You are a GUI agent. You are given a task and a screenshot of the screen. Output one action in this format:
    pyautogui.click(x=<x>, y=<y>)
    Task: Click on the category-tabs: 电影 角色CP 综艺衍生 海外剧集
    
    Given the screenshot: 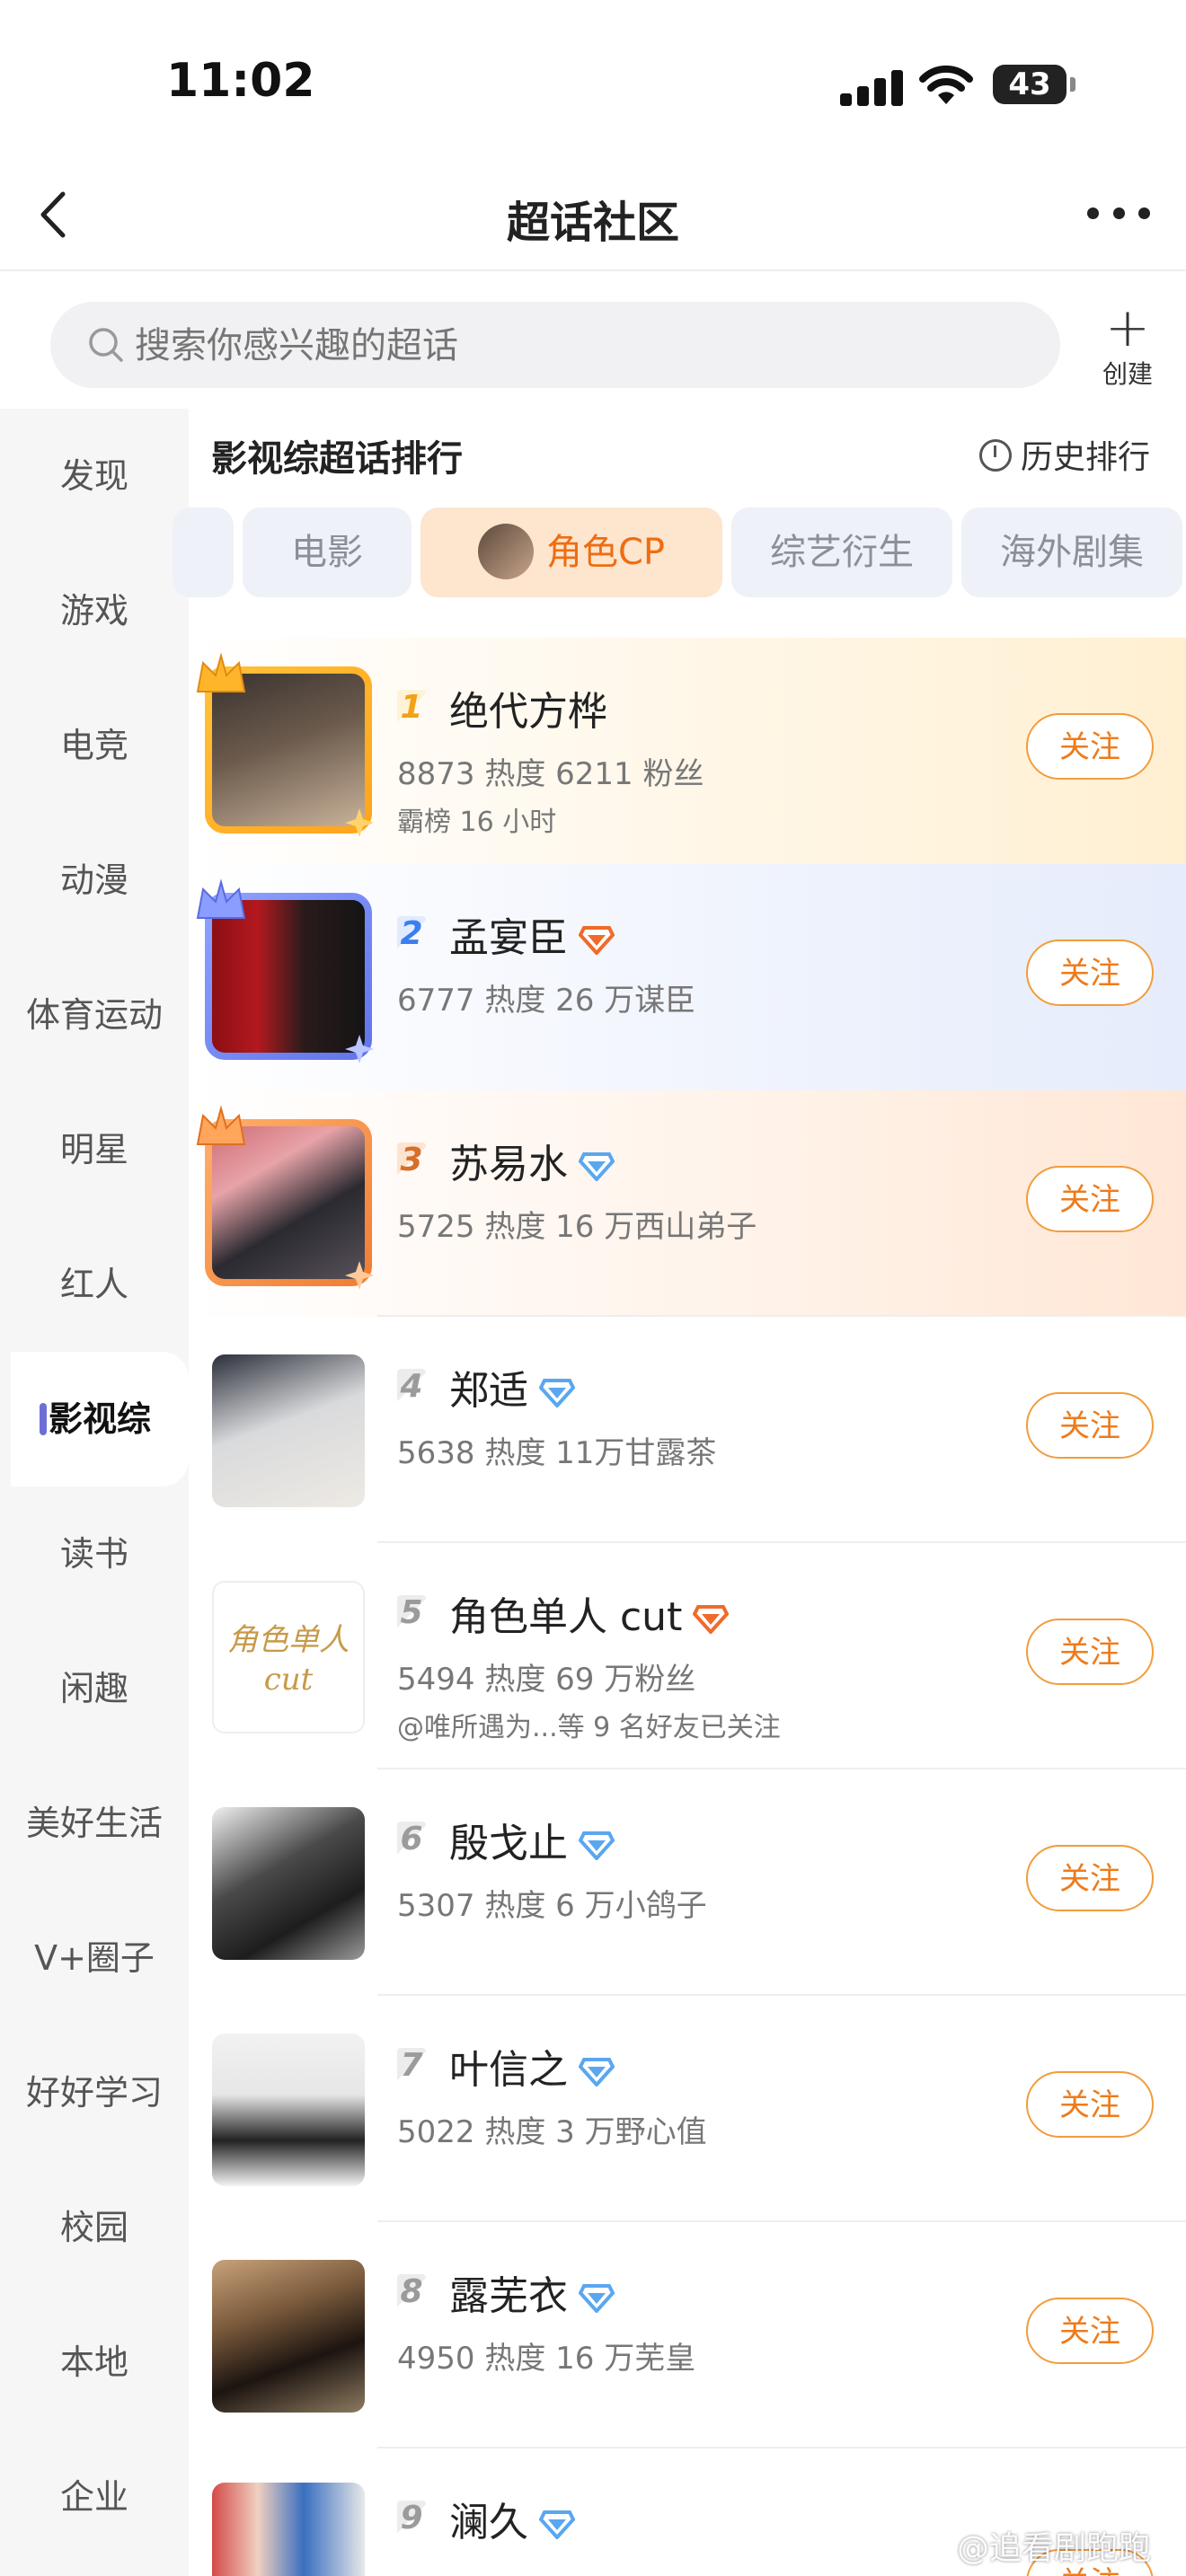 What is the action you would take?
    pyautogui.click(x=679, y=553)
    